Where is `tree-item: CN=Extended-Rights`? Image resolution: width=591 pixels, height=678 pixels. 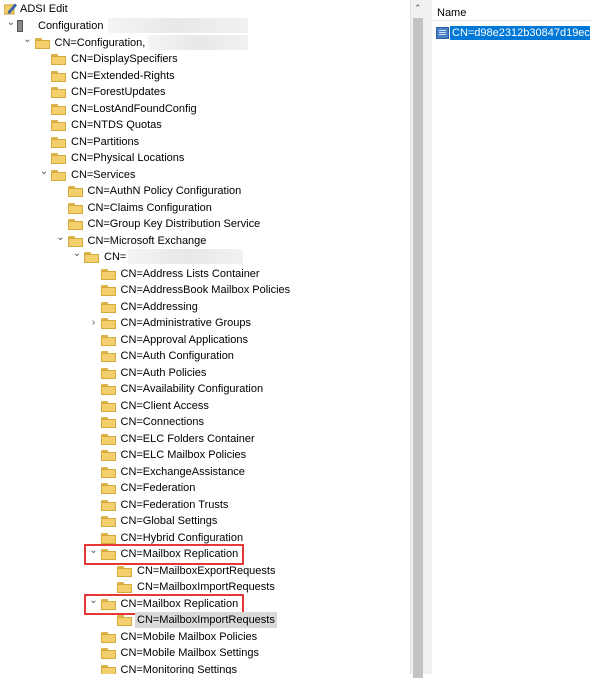
tree-item: CN=Extended-Rights is located at coordinates (200, 76).